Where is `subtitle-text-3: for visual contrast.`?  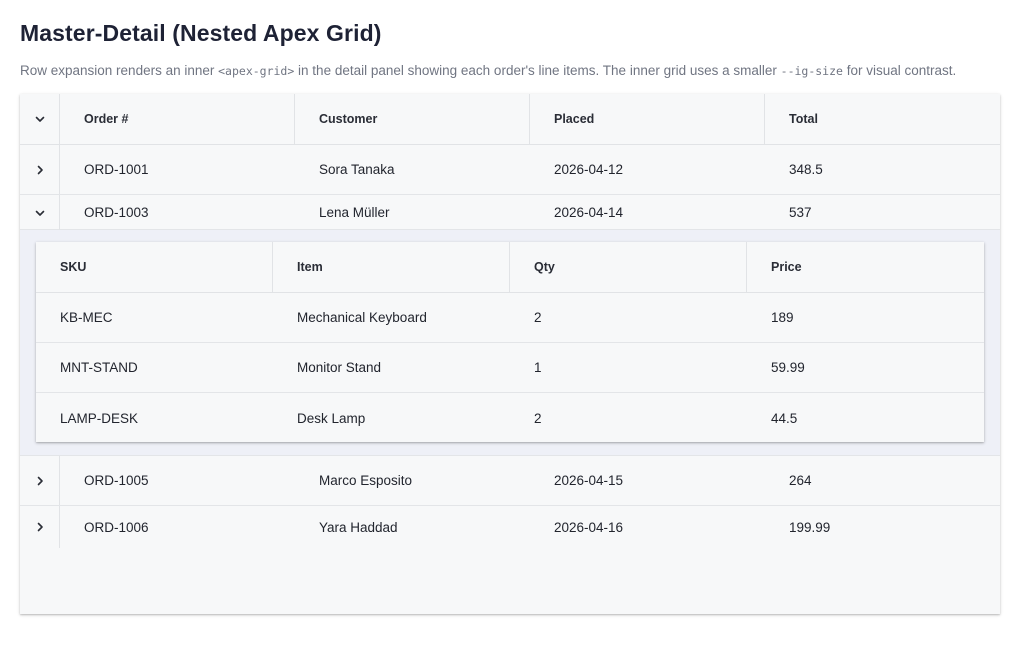 subtitle-text-3: for visual contrast. is located at coordinates (899, 70).